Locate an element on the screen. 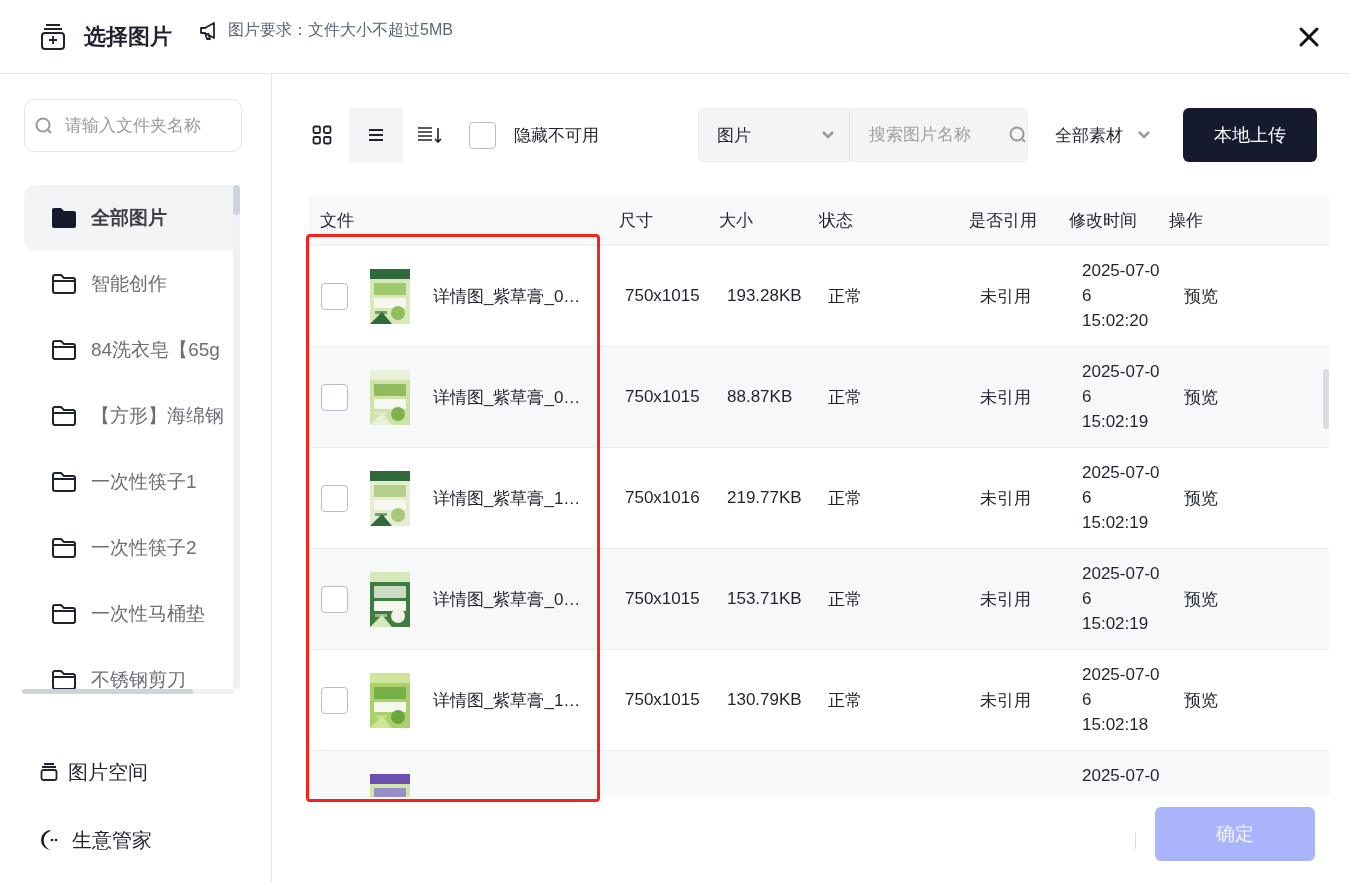 This screenshot has width=1350, height=882. sidebar-link: 图片空间 is located at coordinates (155, 772).